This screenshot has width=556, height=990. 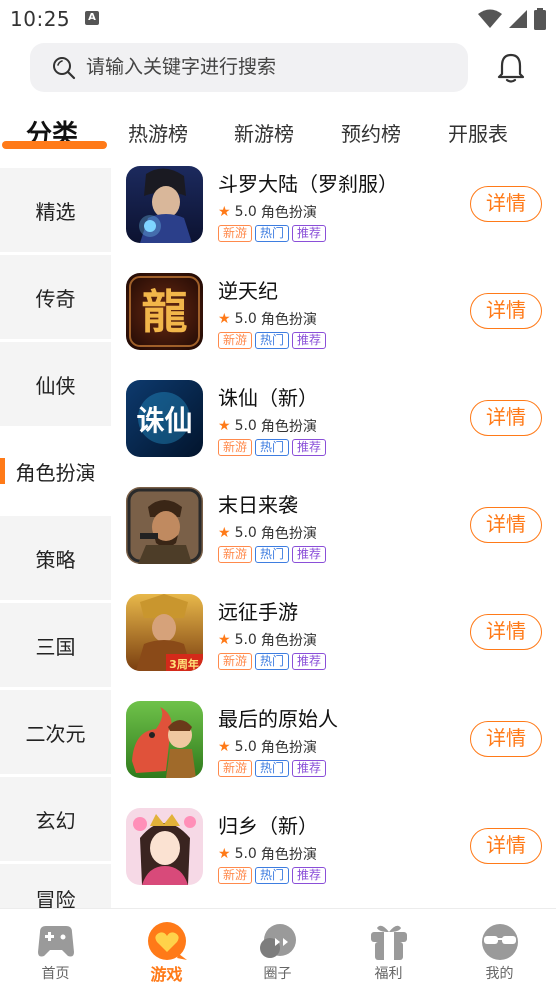 What do you see at coordinates (40, 19) in the screenshot?
I see `status-time: 10:25` at bounding box center [40, 19].